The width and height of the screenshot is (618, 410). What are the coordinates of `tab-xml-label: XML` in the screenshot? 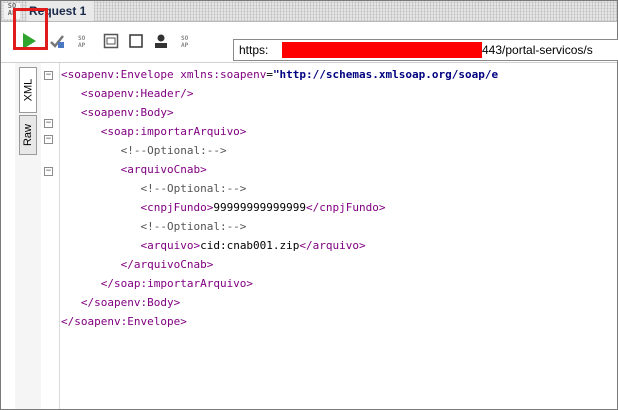 It's located at (28, 90).